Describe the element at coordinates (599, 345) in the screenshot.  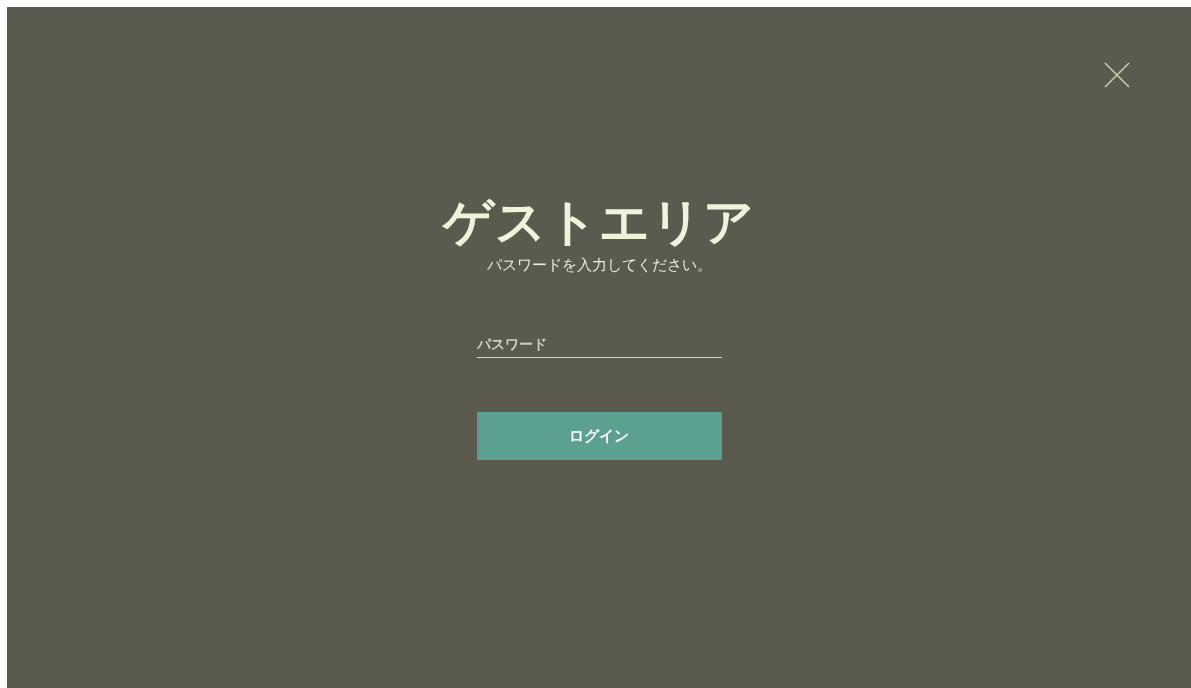
I see `password-field: パスワード` at that location.